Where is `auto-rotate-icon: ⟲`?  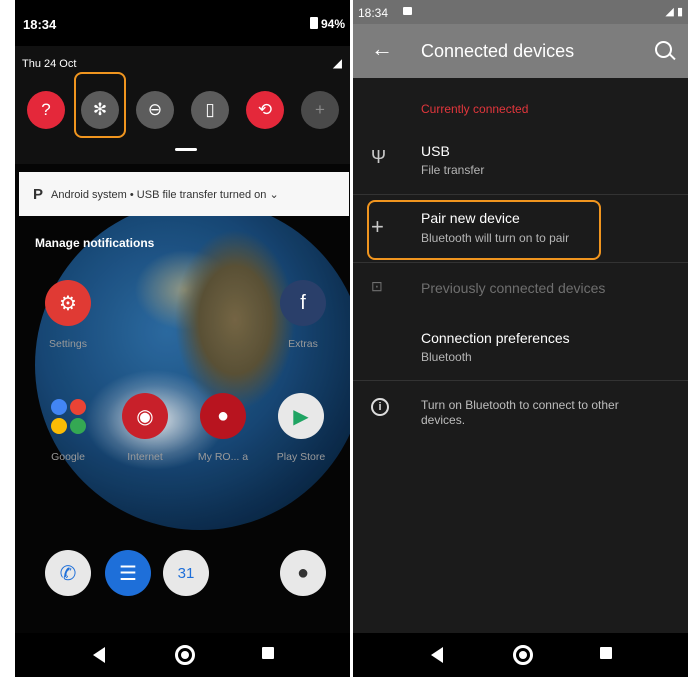 auto-rotate-icon: ⟲ is located at coordinates (265, 110).